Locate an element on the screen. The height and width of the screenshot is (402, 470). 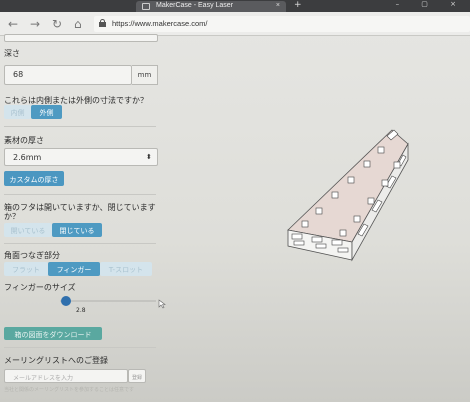
material-thickness-select: 2.6mm is located at coordinates (81, 157).